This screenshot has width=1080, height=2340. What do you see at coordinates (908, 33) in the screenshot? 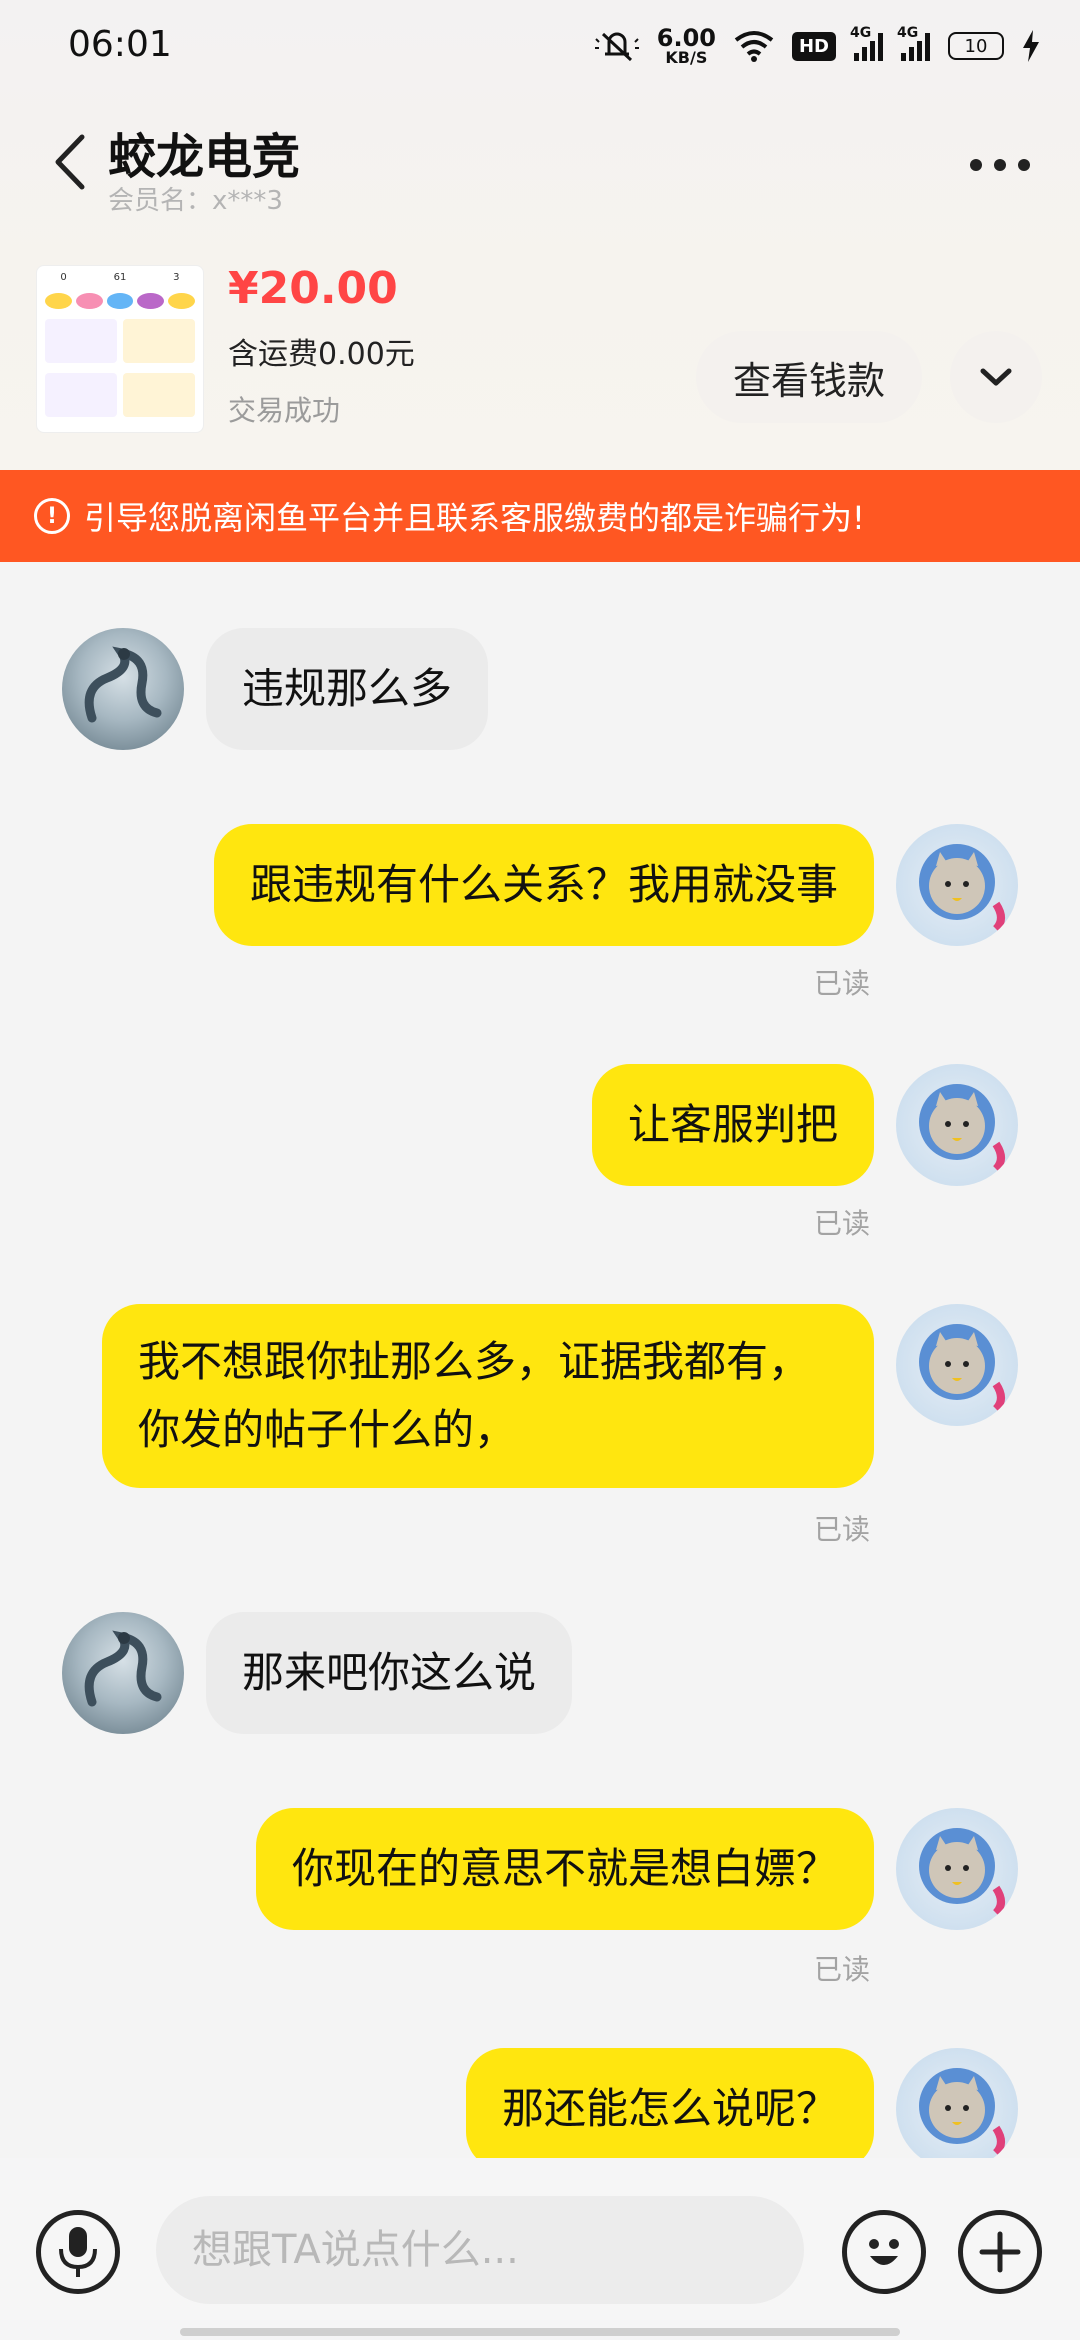
I see `signal-2-label: 4G` at bounding box center [908, 33].